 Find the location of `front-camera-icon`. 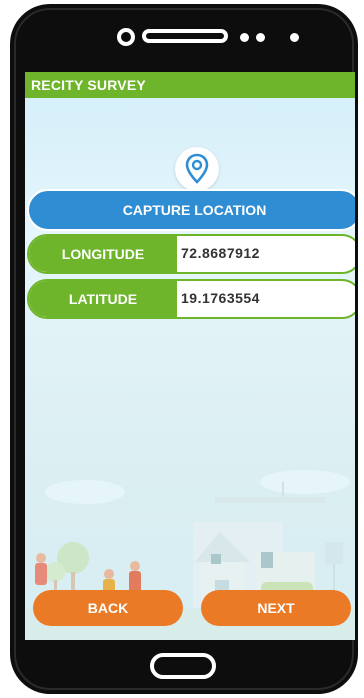

front-camera-icon is located at coordinates (126, 37).